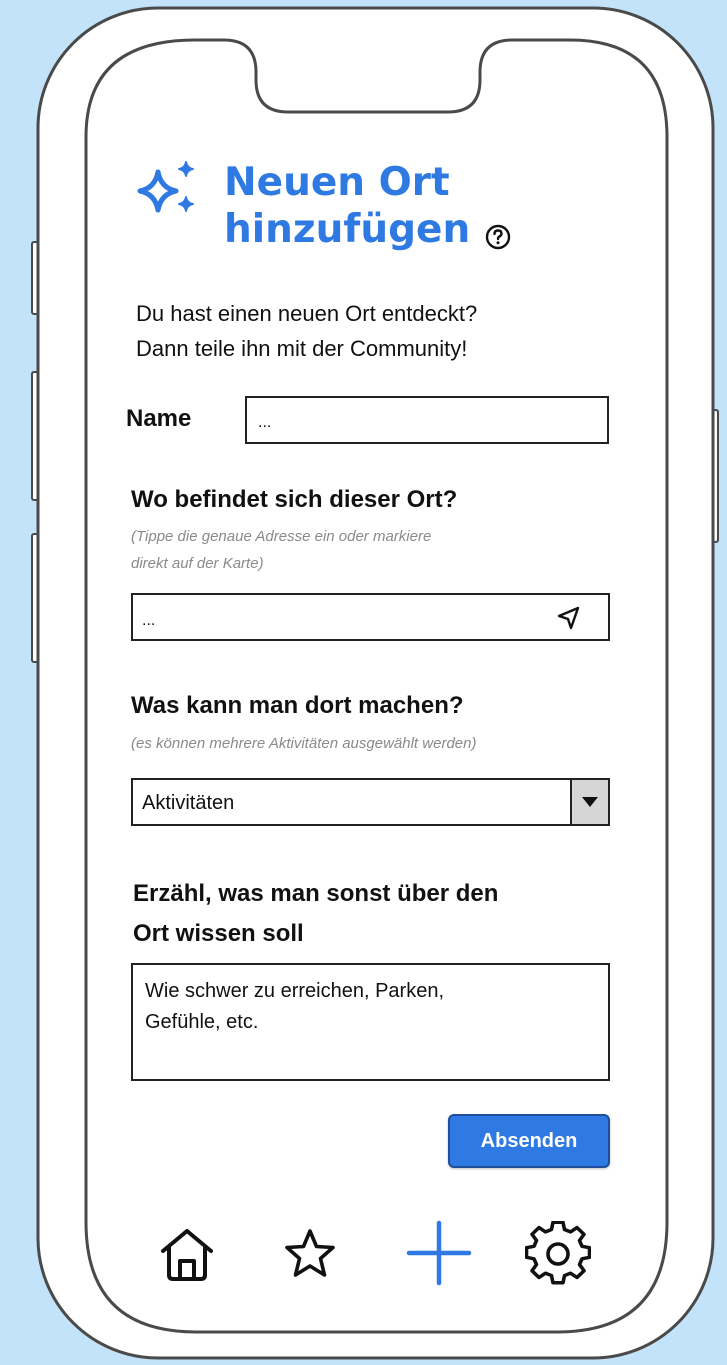  What do you see at coordinates (159, 418) in the screenshot?
I see `name-label: Name` at bounding box center [159, 418].